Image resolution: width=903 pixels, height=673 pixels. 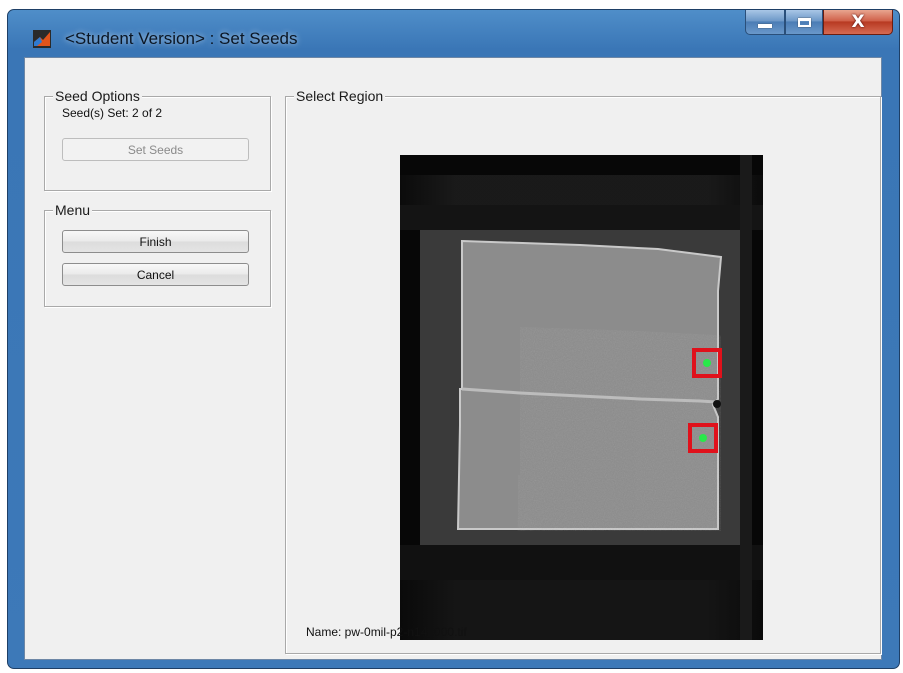 I want to click on minimize-button, so click(x=765, y=22).